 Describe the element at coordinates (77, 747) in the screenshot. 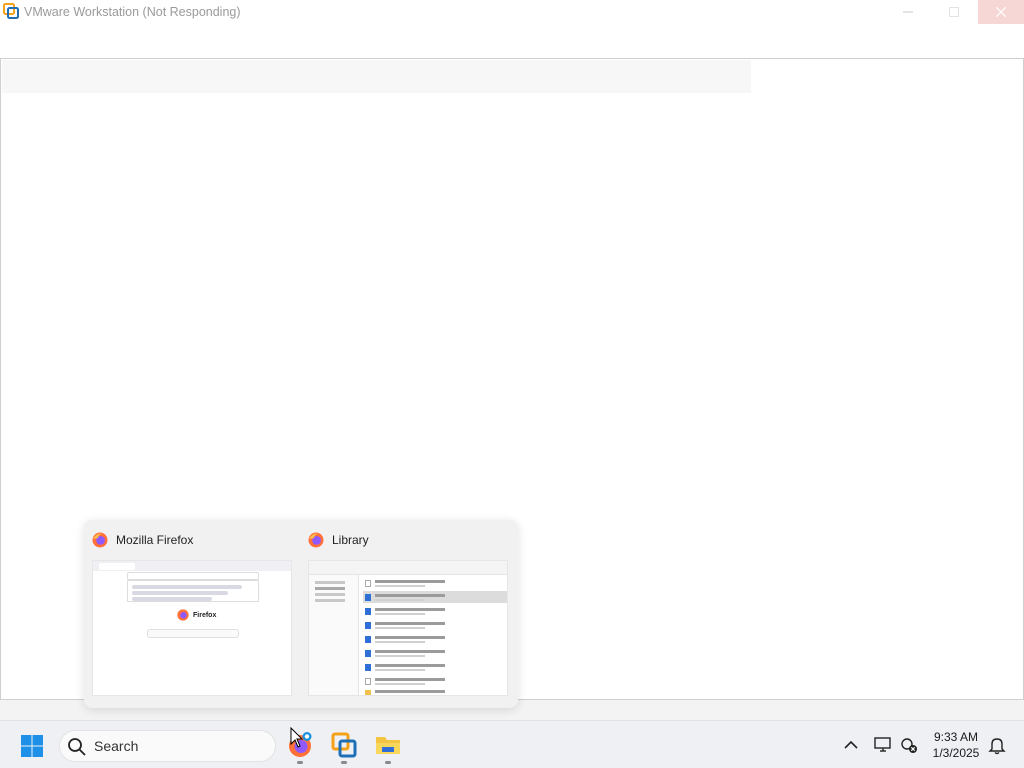

I see `search-icon` at that location.